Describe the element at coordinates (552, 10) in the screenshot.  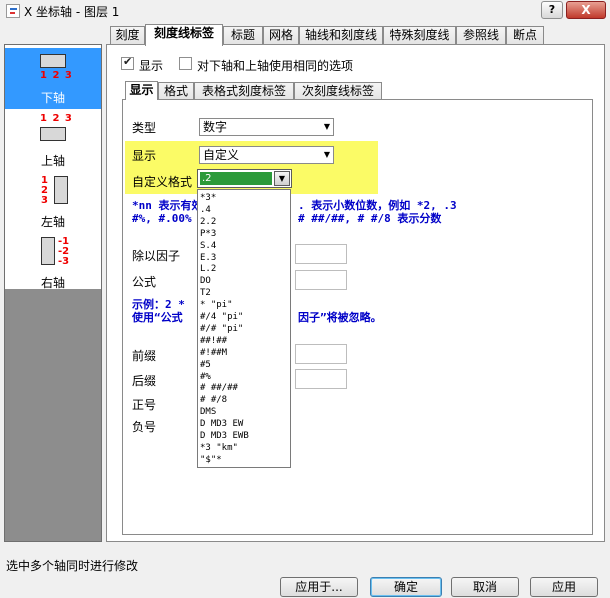
I see `help-button: ?` at that location.